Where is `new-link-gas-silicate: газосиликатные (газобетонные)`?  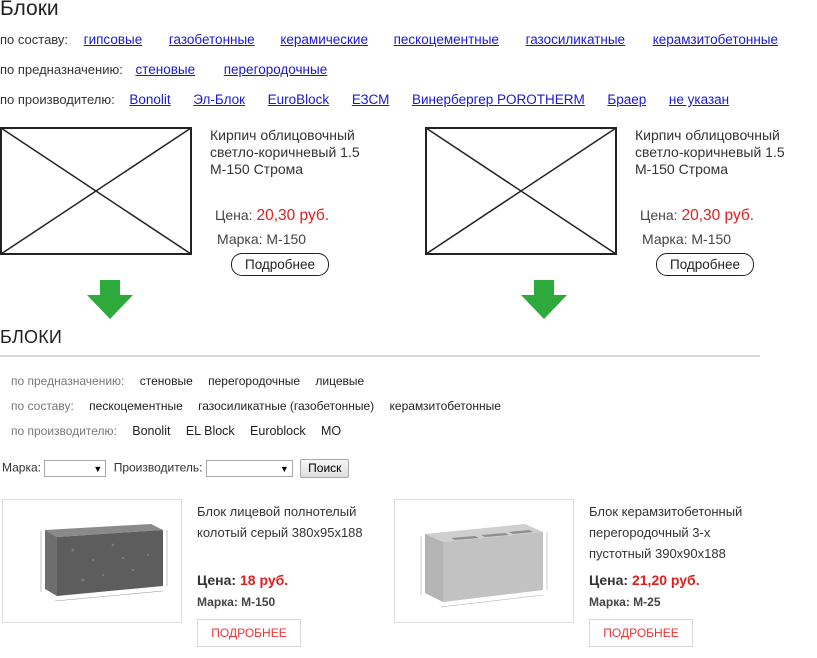
new-link-gas-silicate: газосиликатные (газобетонные) is located at coordinates (286, 406).